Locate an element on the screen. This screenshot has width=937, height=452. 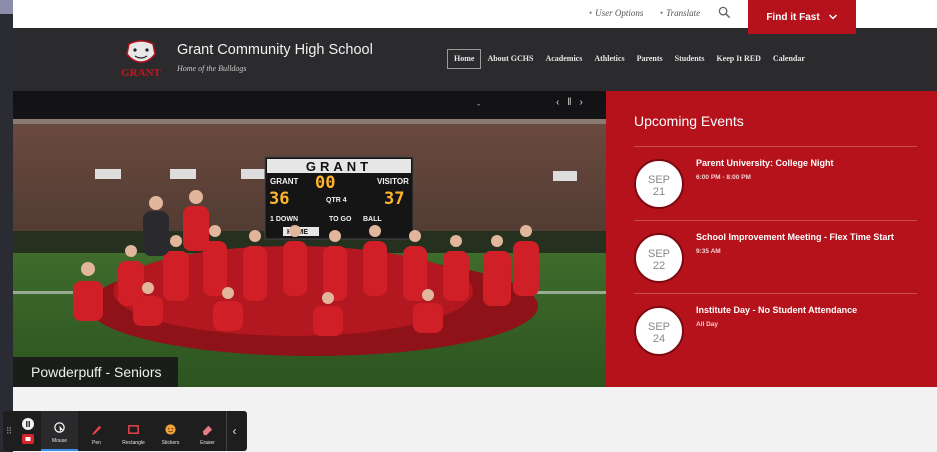
find-it-fast-button: Find it Fast is located at coordinates (802, 17).